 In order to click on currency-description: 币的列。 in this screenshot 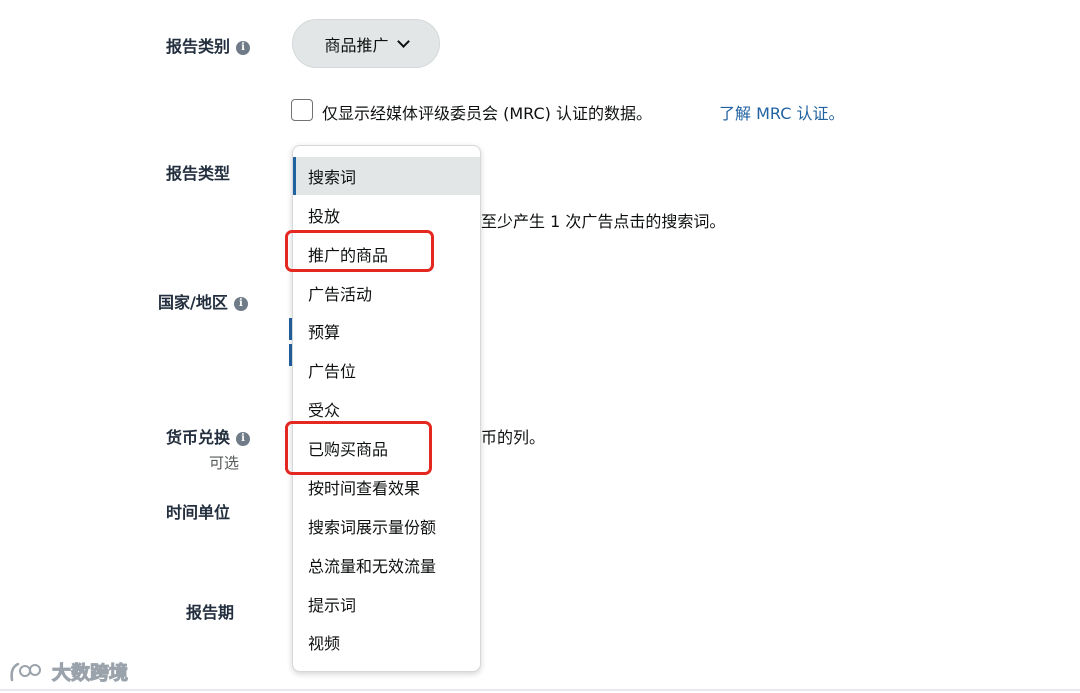, I will do `click(513, 437)`.